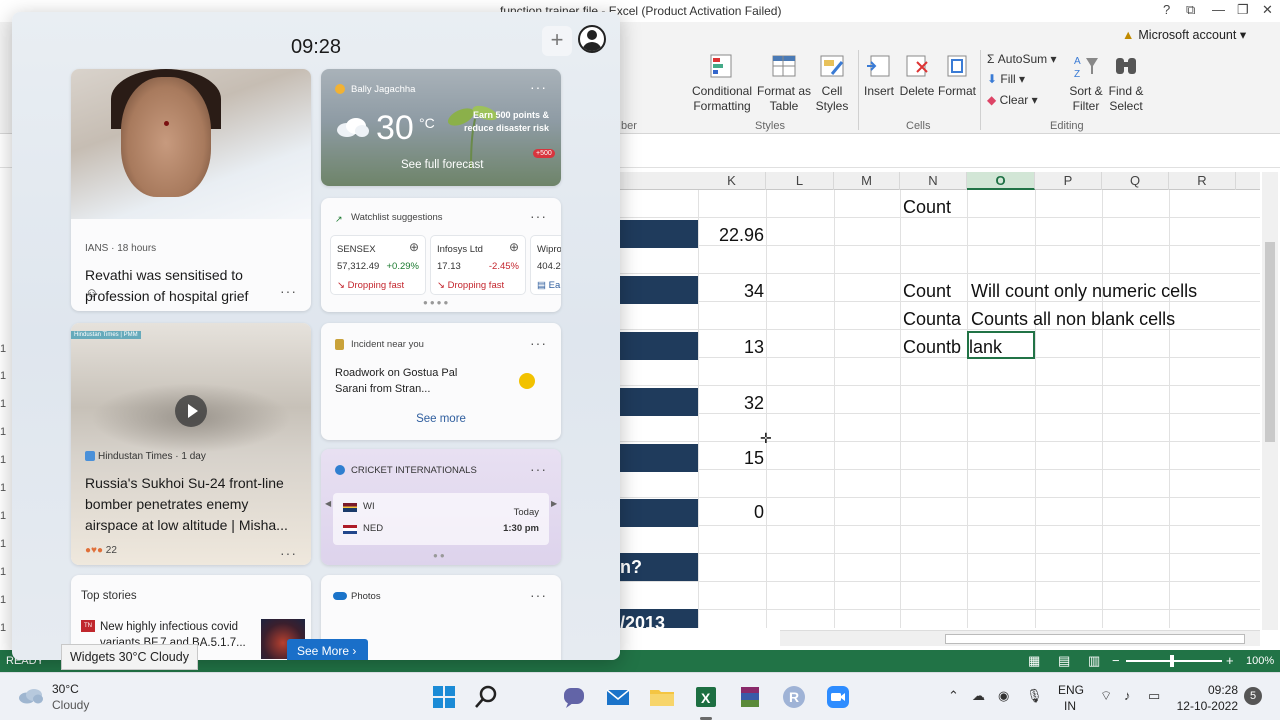  Describe the element at coordinates (554, 503) in the screenshot. I see `next-arrow-icon: ▶` at that location.